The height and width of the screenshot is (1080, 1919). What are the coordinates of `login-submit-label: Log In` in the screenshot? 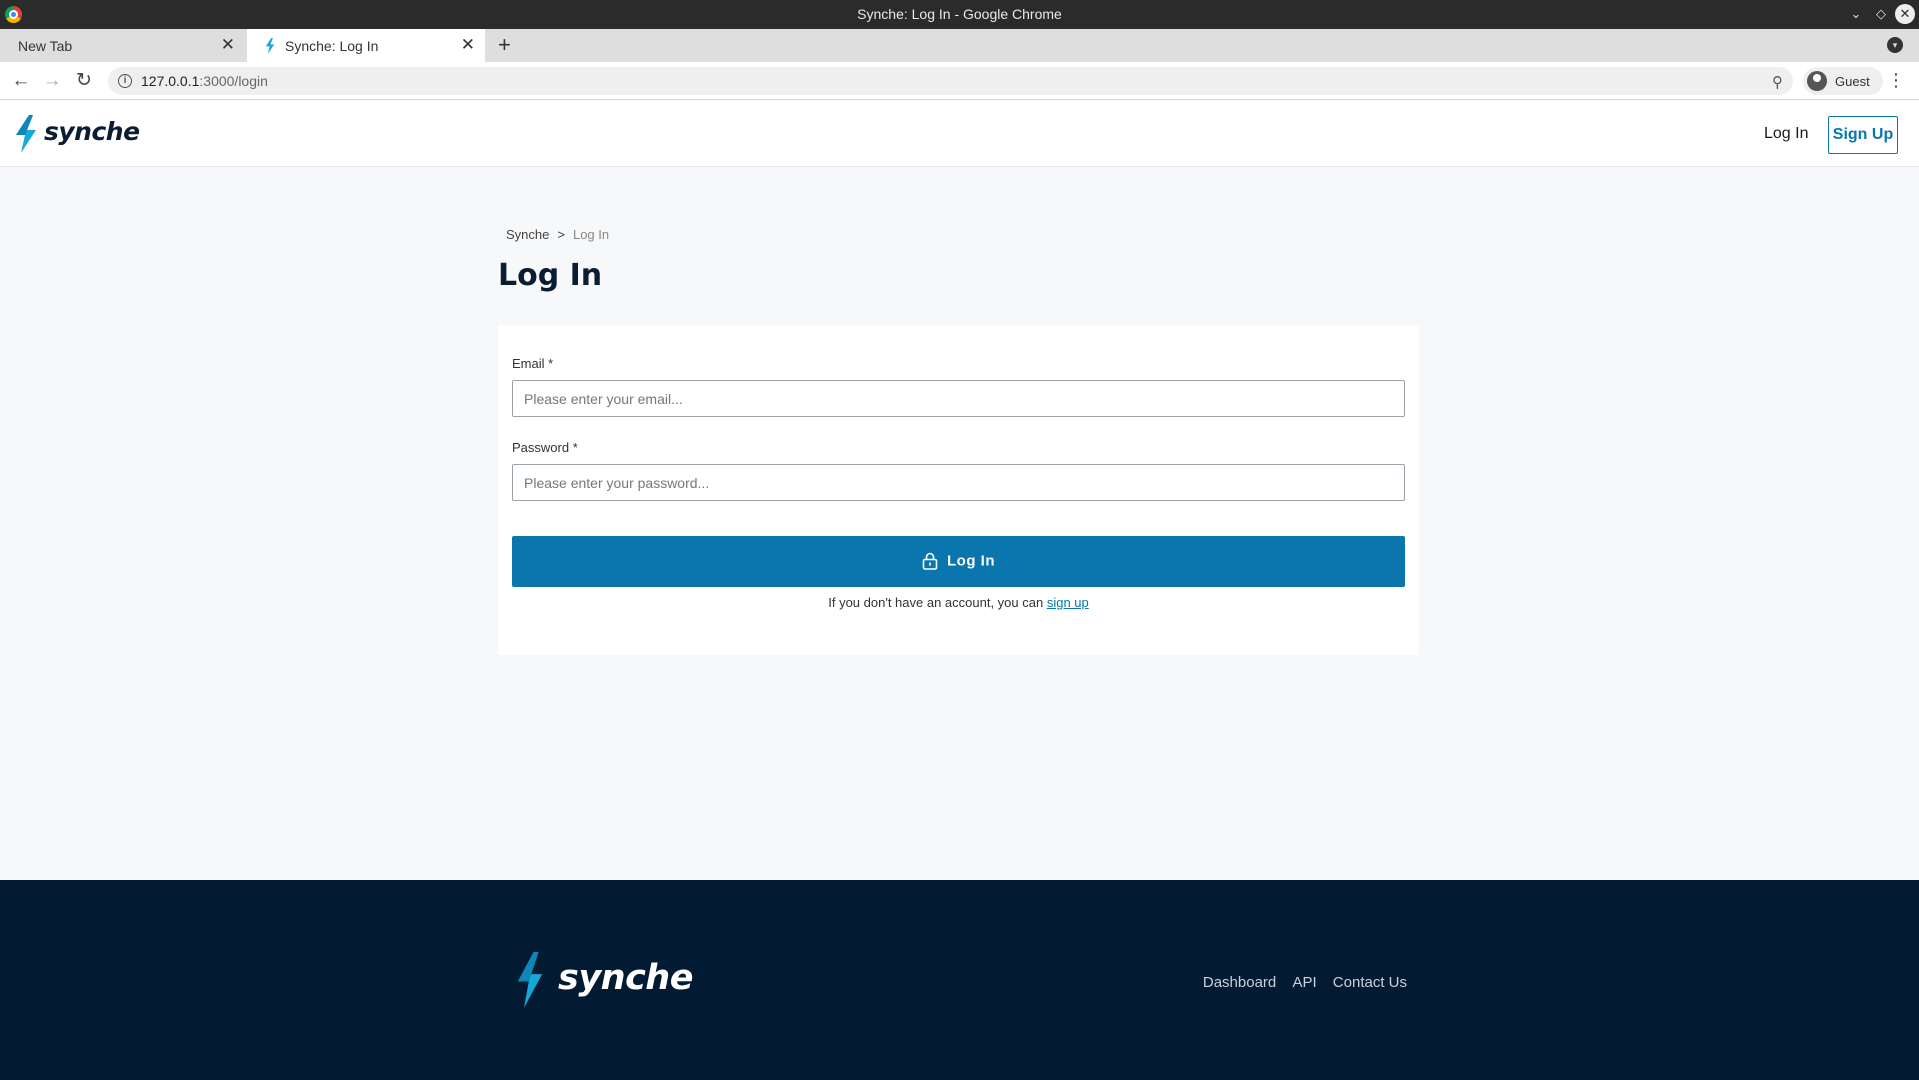 It's located at (971, 562).